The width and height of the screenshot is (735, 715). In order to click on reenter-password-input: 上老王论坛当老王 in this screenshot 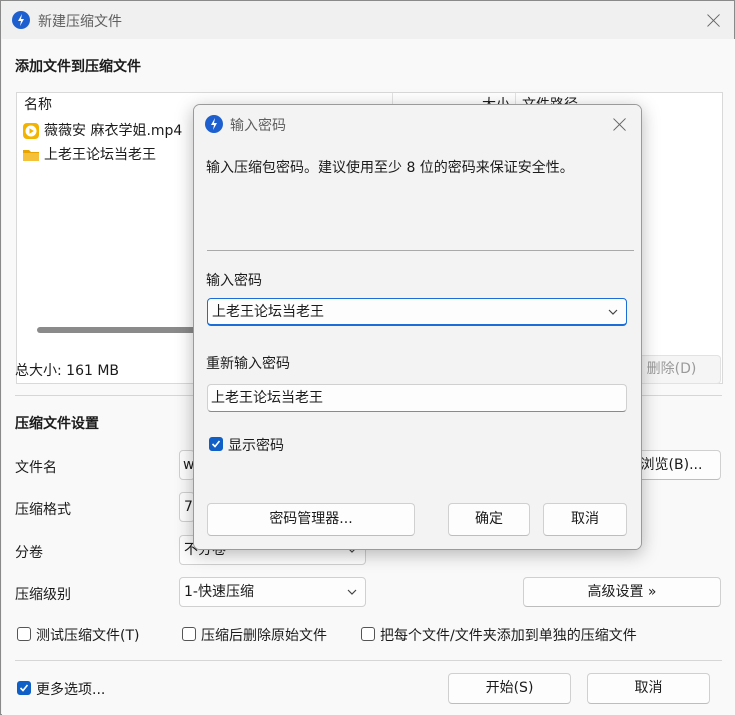, I will do `click(417, 398)`.